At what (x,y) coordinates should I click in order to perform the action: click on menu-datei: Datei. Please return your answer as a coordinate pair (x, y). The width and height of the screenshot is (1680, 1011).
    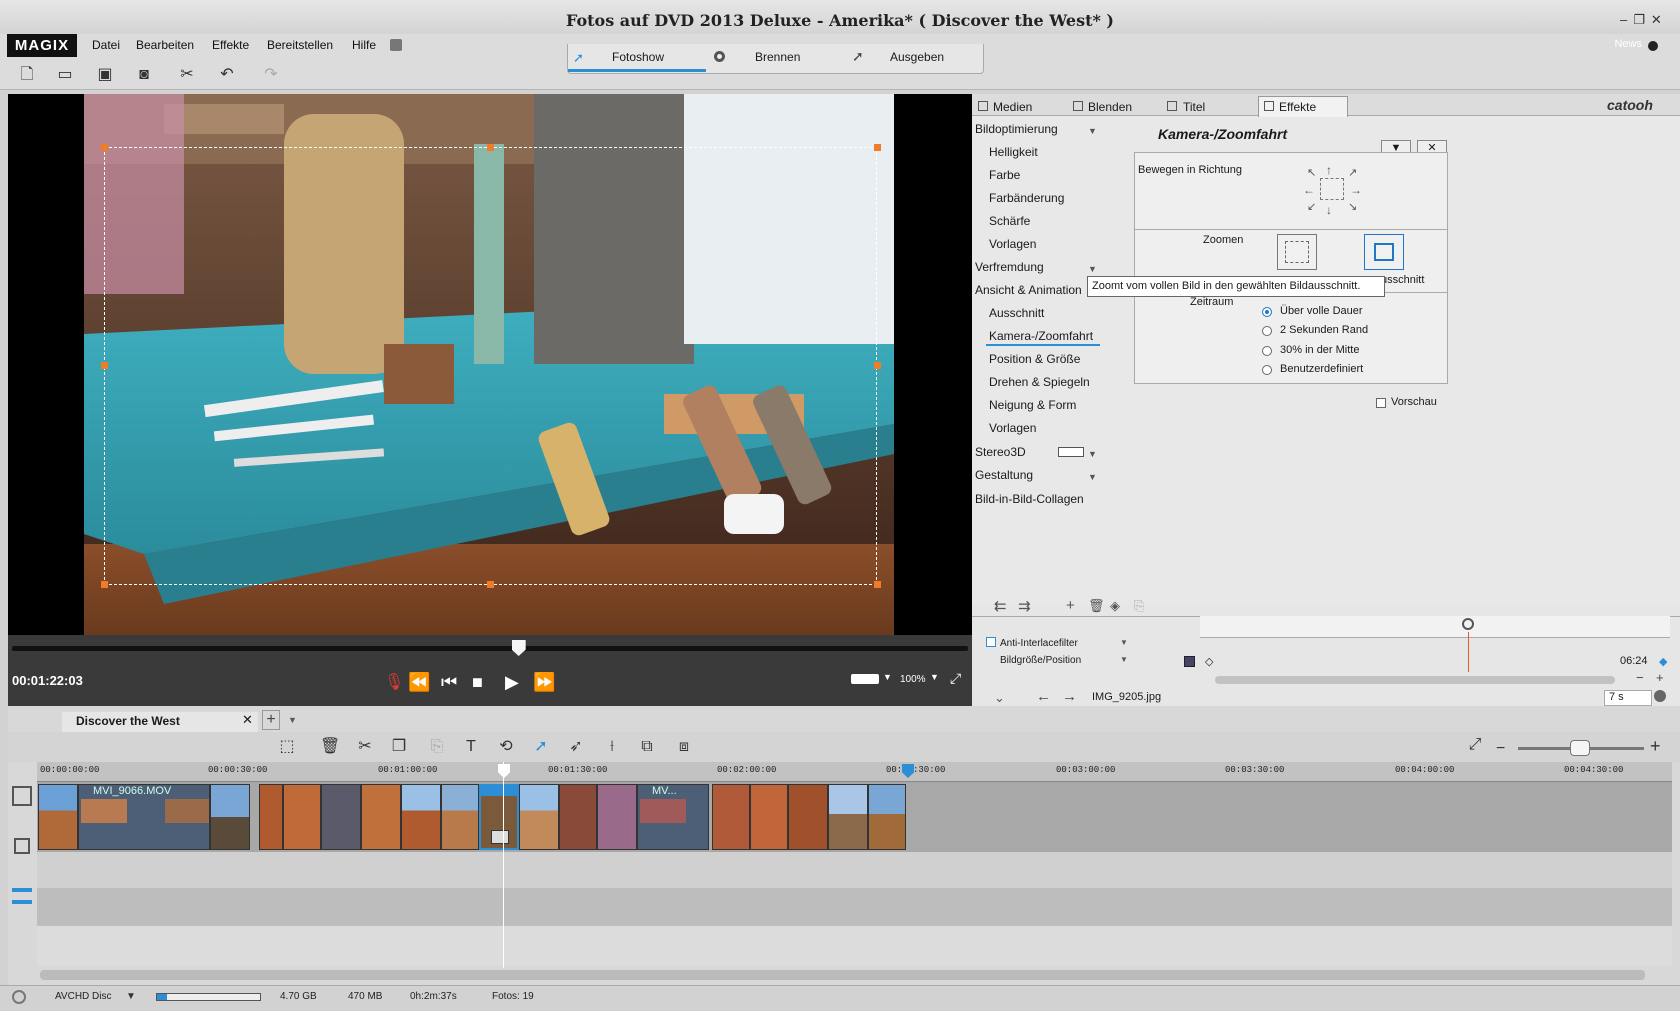
    Looking at the image, I should click on (106, 45).